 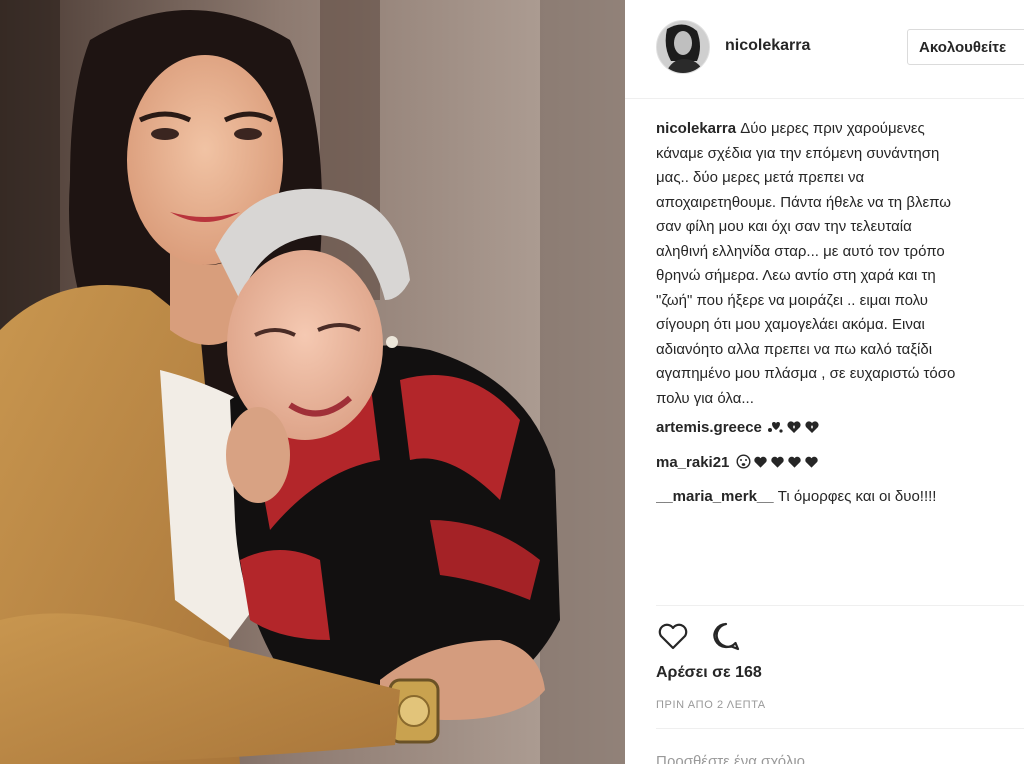 What do you see at coordinates (840, 429) in the screenshot?
I see `comment-item: artemis.greece` at bounding box center [840, 429].